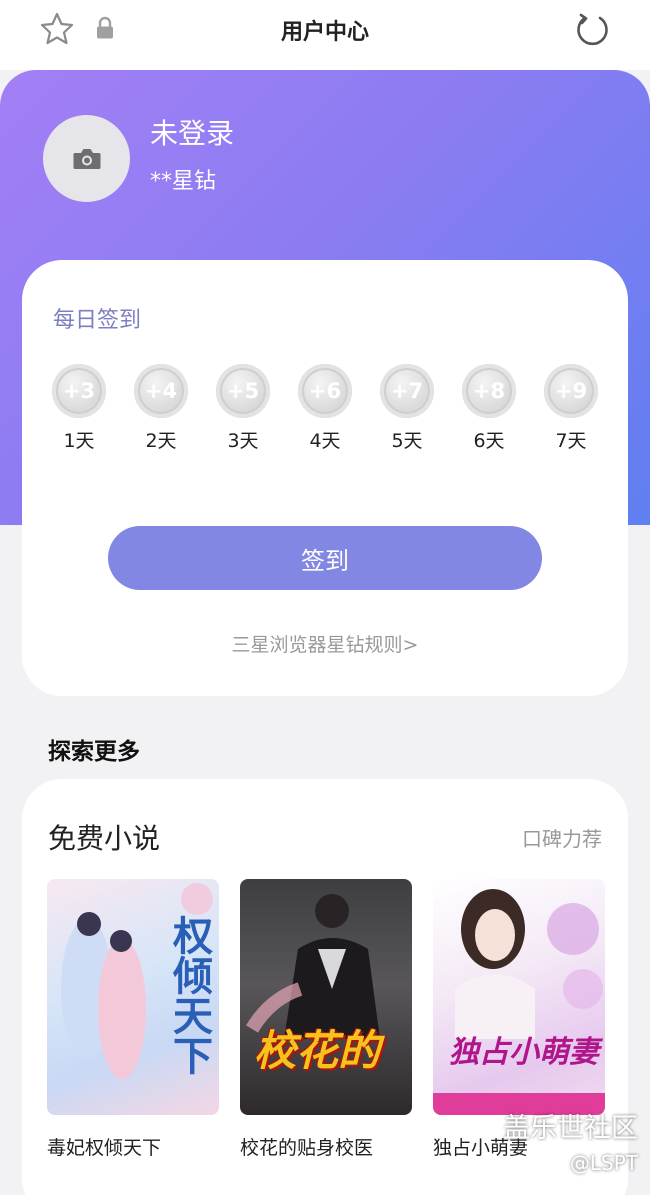 Image resolution: width=650 pixels, height=1195 pixels. Describe the element at coordinates (593, 30) in the screenshot. I see `refresh-icon` at that location.